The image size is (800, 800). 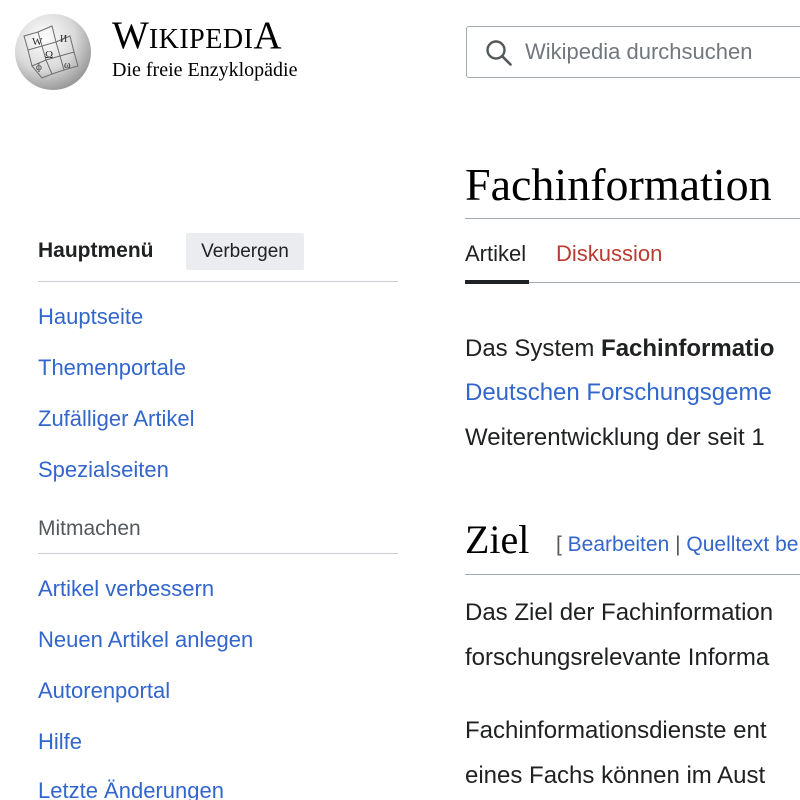 I want to click on menu-divider, so click(x=218, y=281).